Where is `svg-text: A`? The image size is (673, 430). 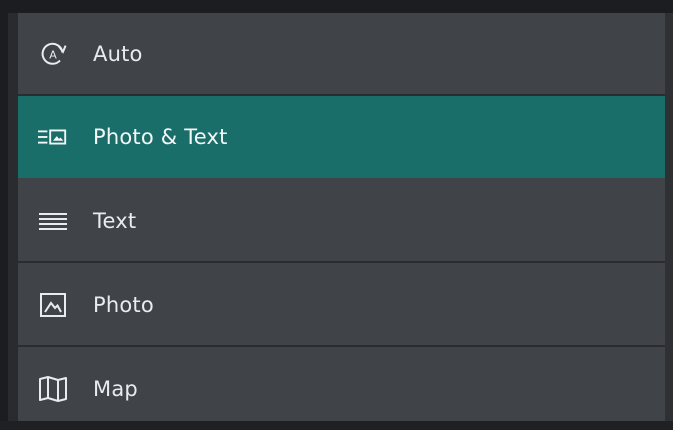 svg-text: A is located at coordinates (53, 55).